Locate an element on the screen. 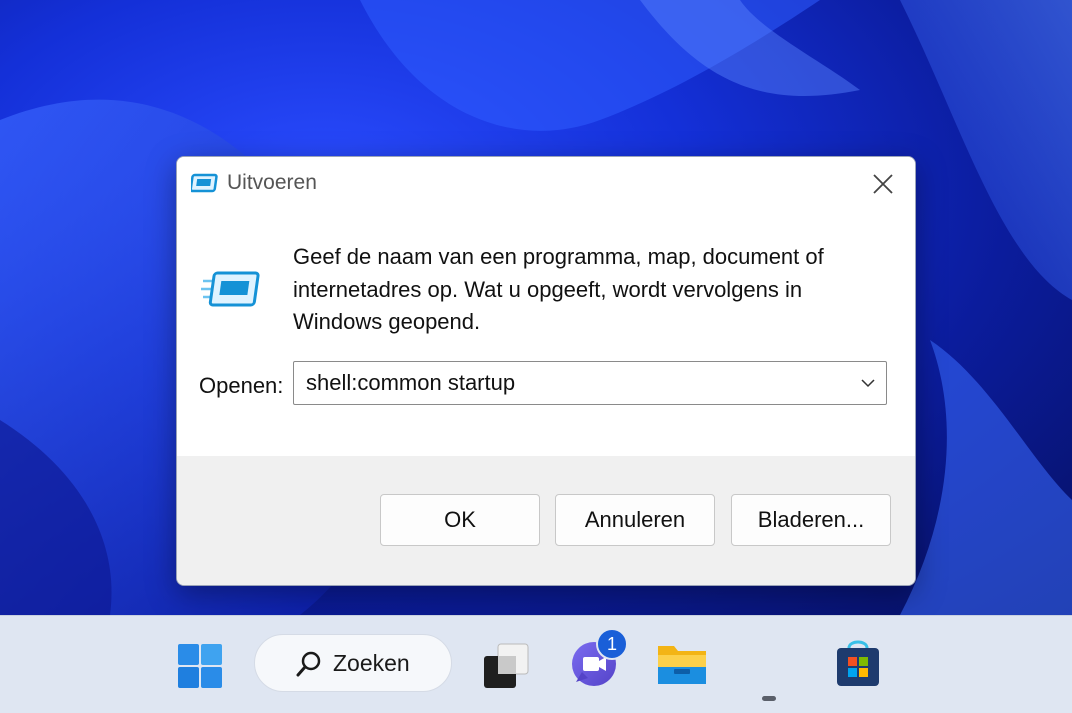 The width and height of the screenshot is (1072, 713). open-label: Openen: is located at coordinates (241, 385).